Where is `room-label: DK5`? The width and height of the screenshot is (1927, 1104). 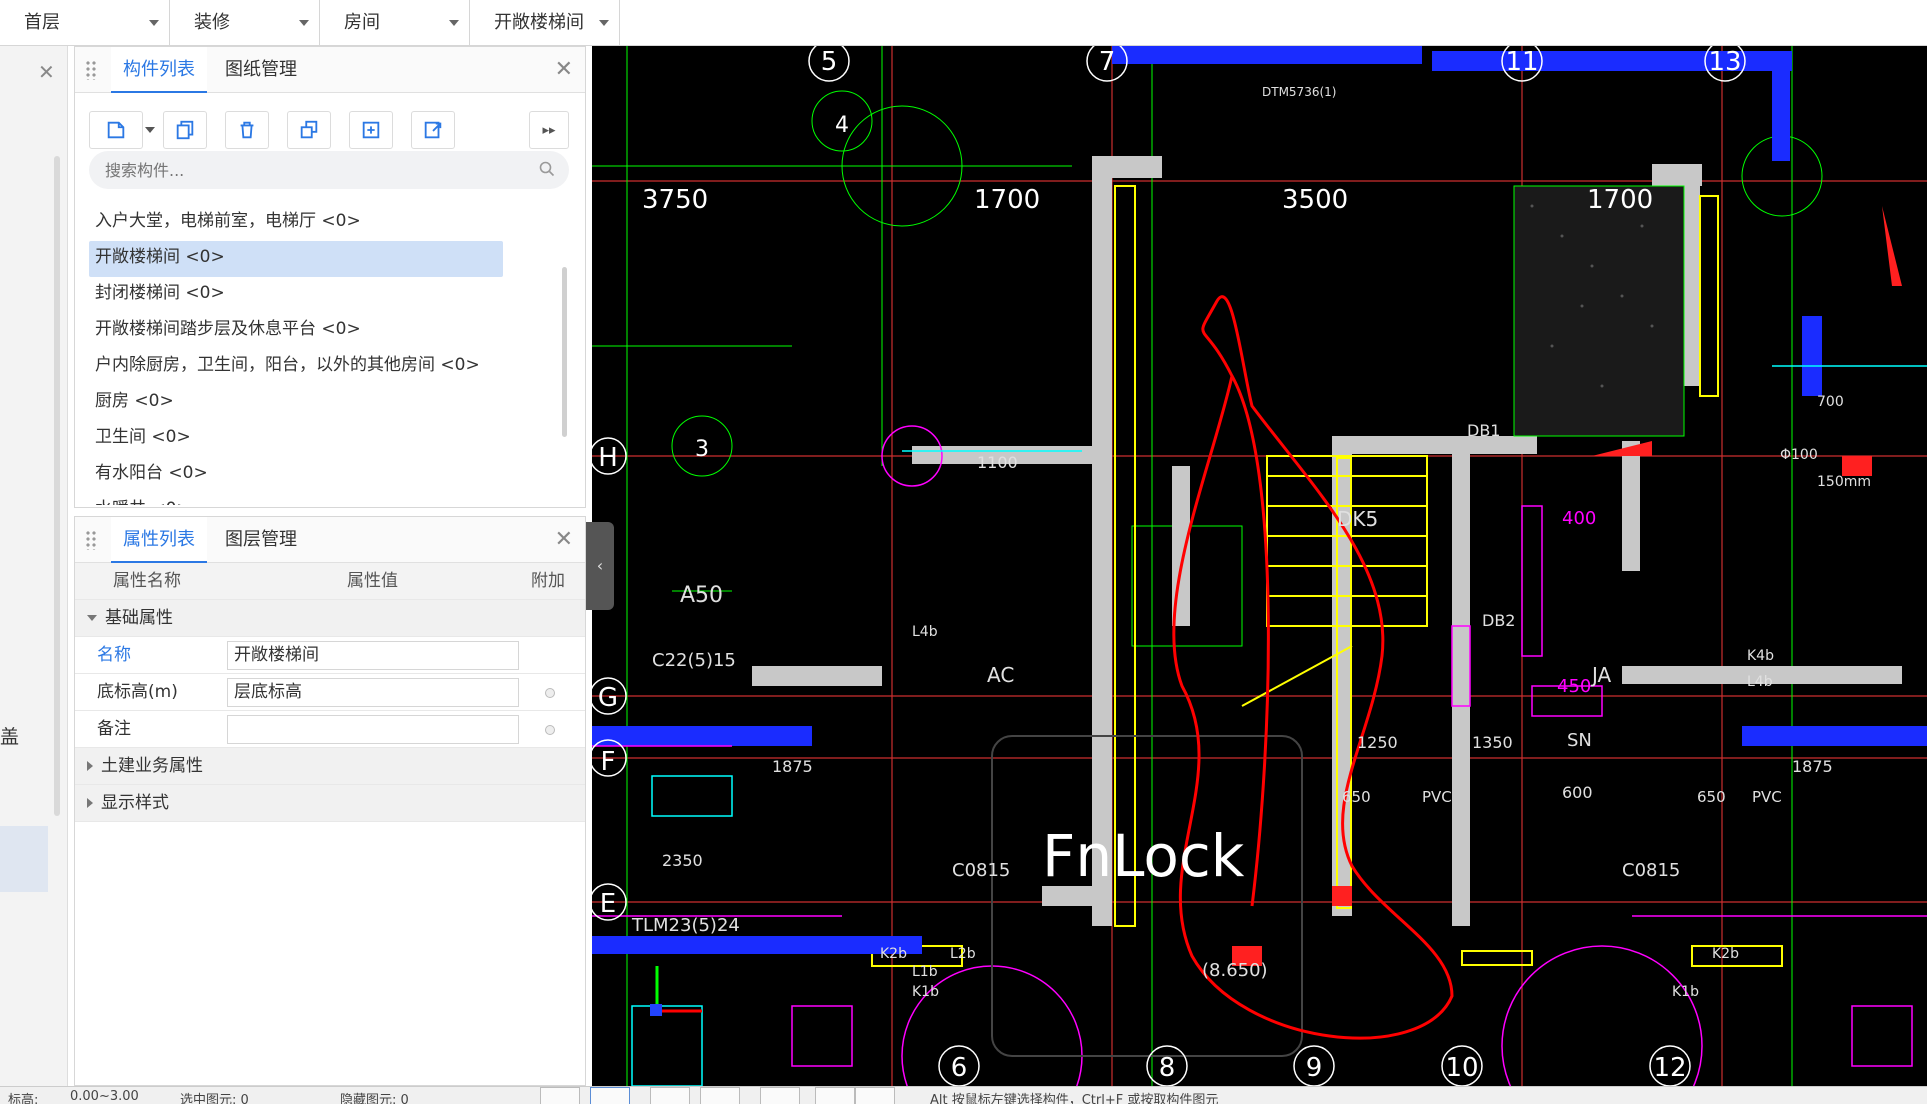
room-label: DK5 is located at coordinates (1357, 519).